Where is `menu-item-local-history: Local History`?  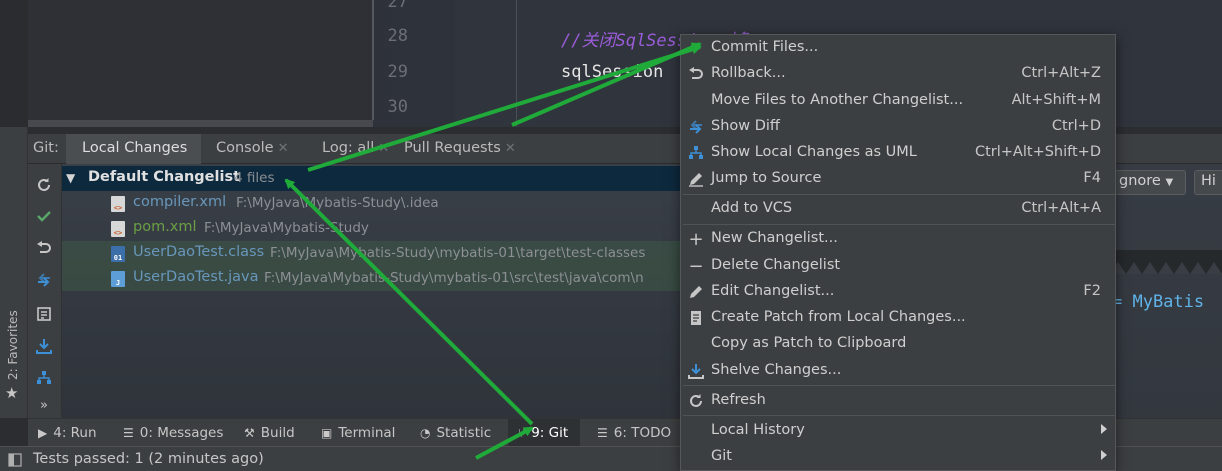 menu-item-local-history: Local History is located at coordinates (898, 431).